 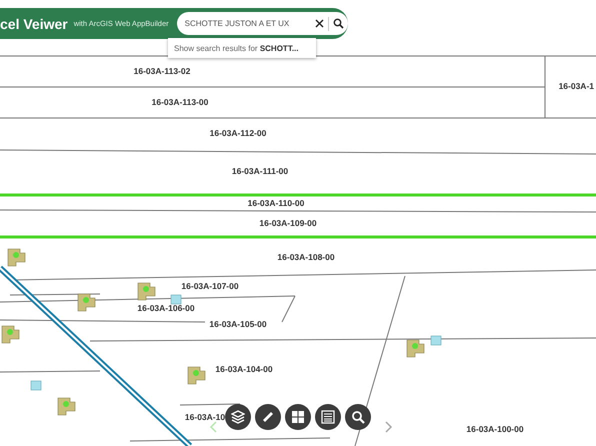 I want to click on list-icon, so click(x=328, y=417).